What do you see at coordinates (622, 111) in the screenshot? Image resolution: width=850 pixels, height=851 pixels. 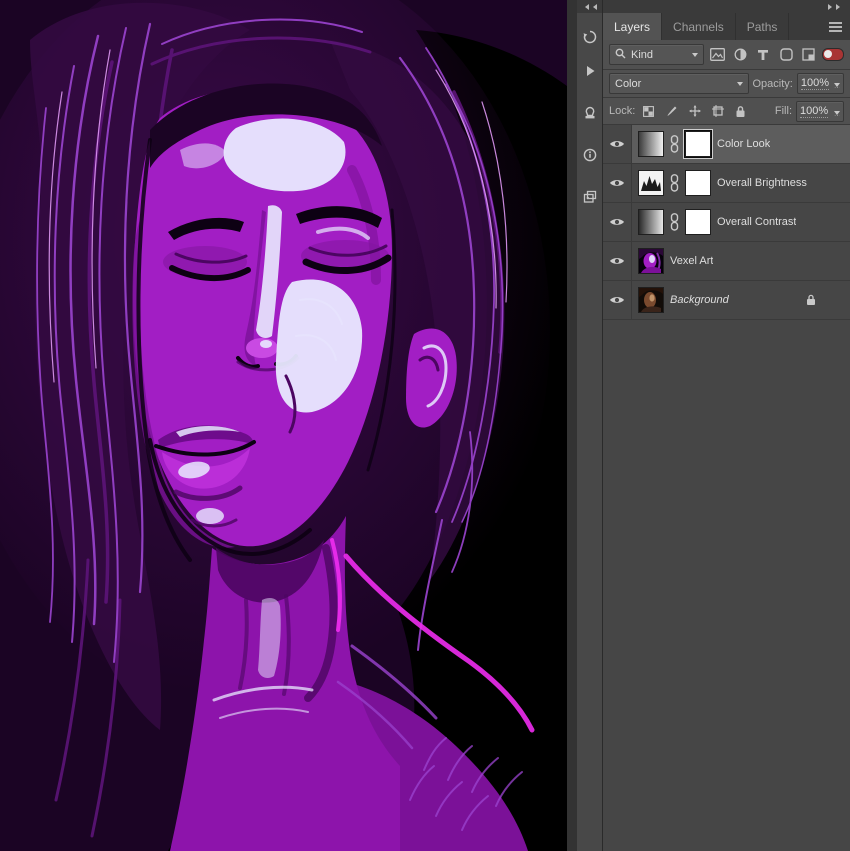 I see `lock-label: Lock:` at bounding box center [622, 111].